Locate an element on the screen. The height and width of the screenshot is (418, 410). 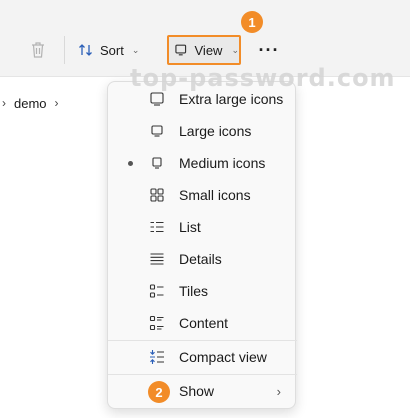
list-icon is located at coordinates (157, 227).